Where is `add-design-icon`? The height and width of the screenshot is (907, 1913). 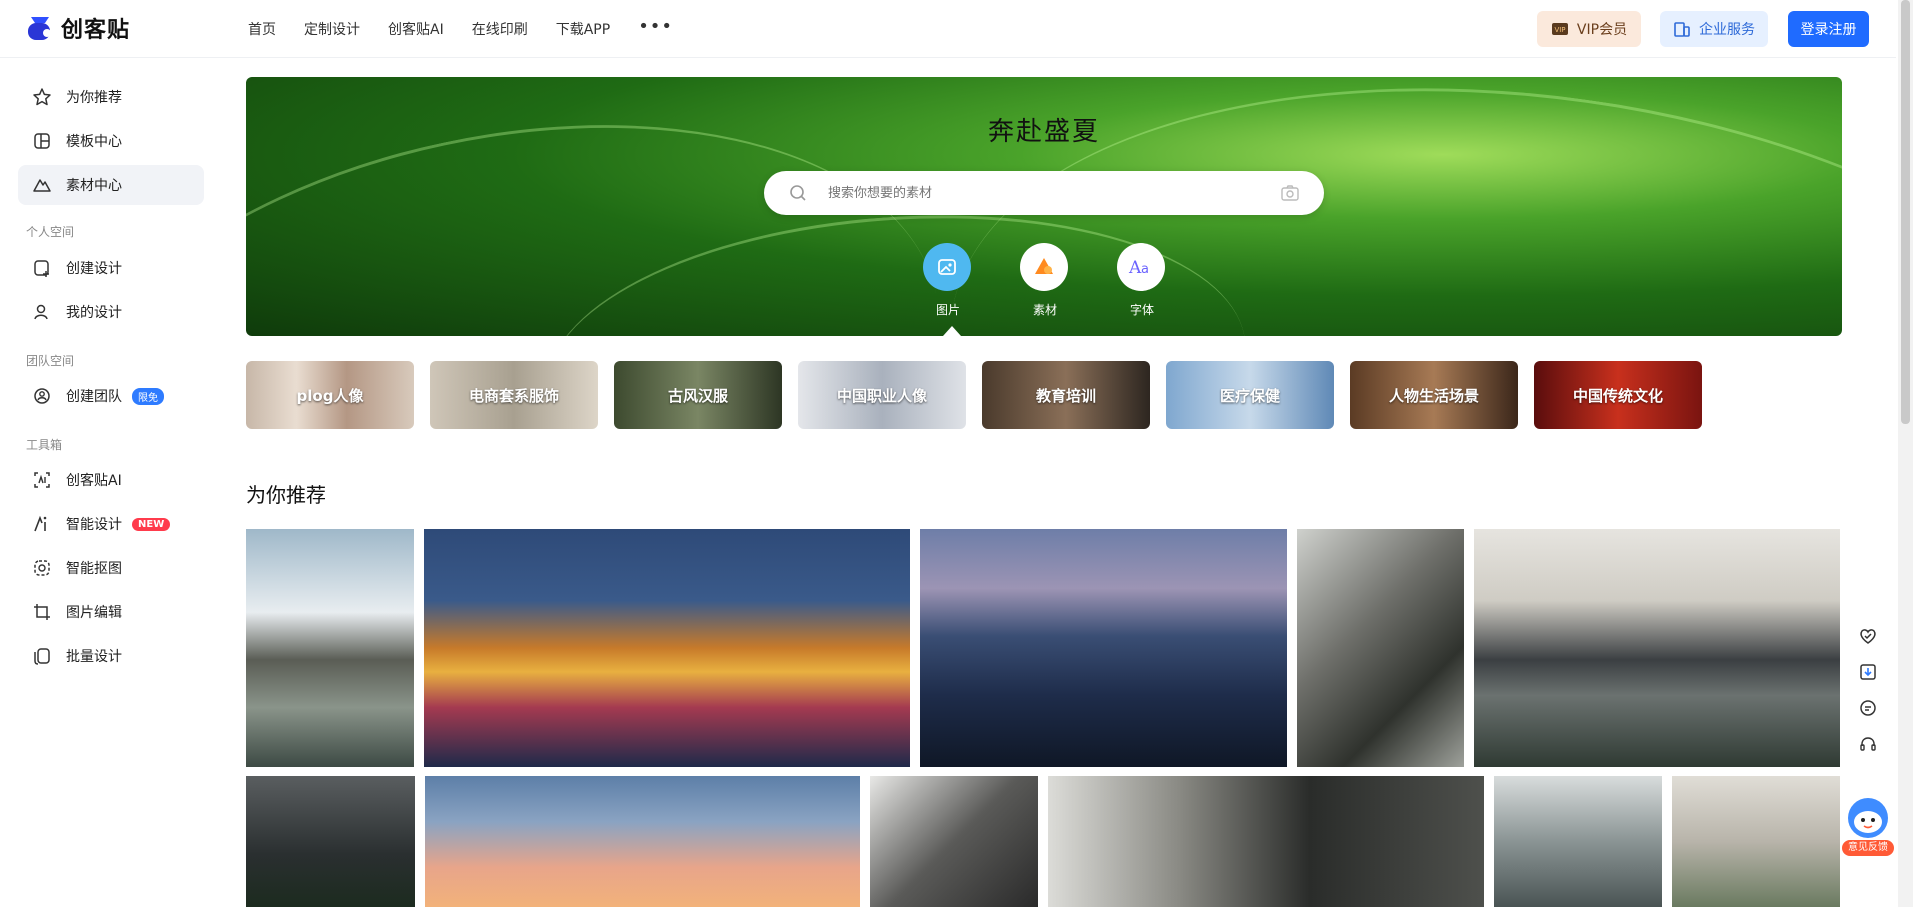 add-design-icon is located at coordinates (41, 268).